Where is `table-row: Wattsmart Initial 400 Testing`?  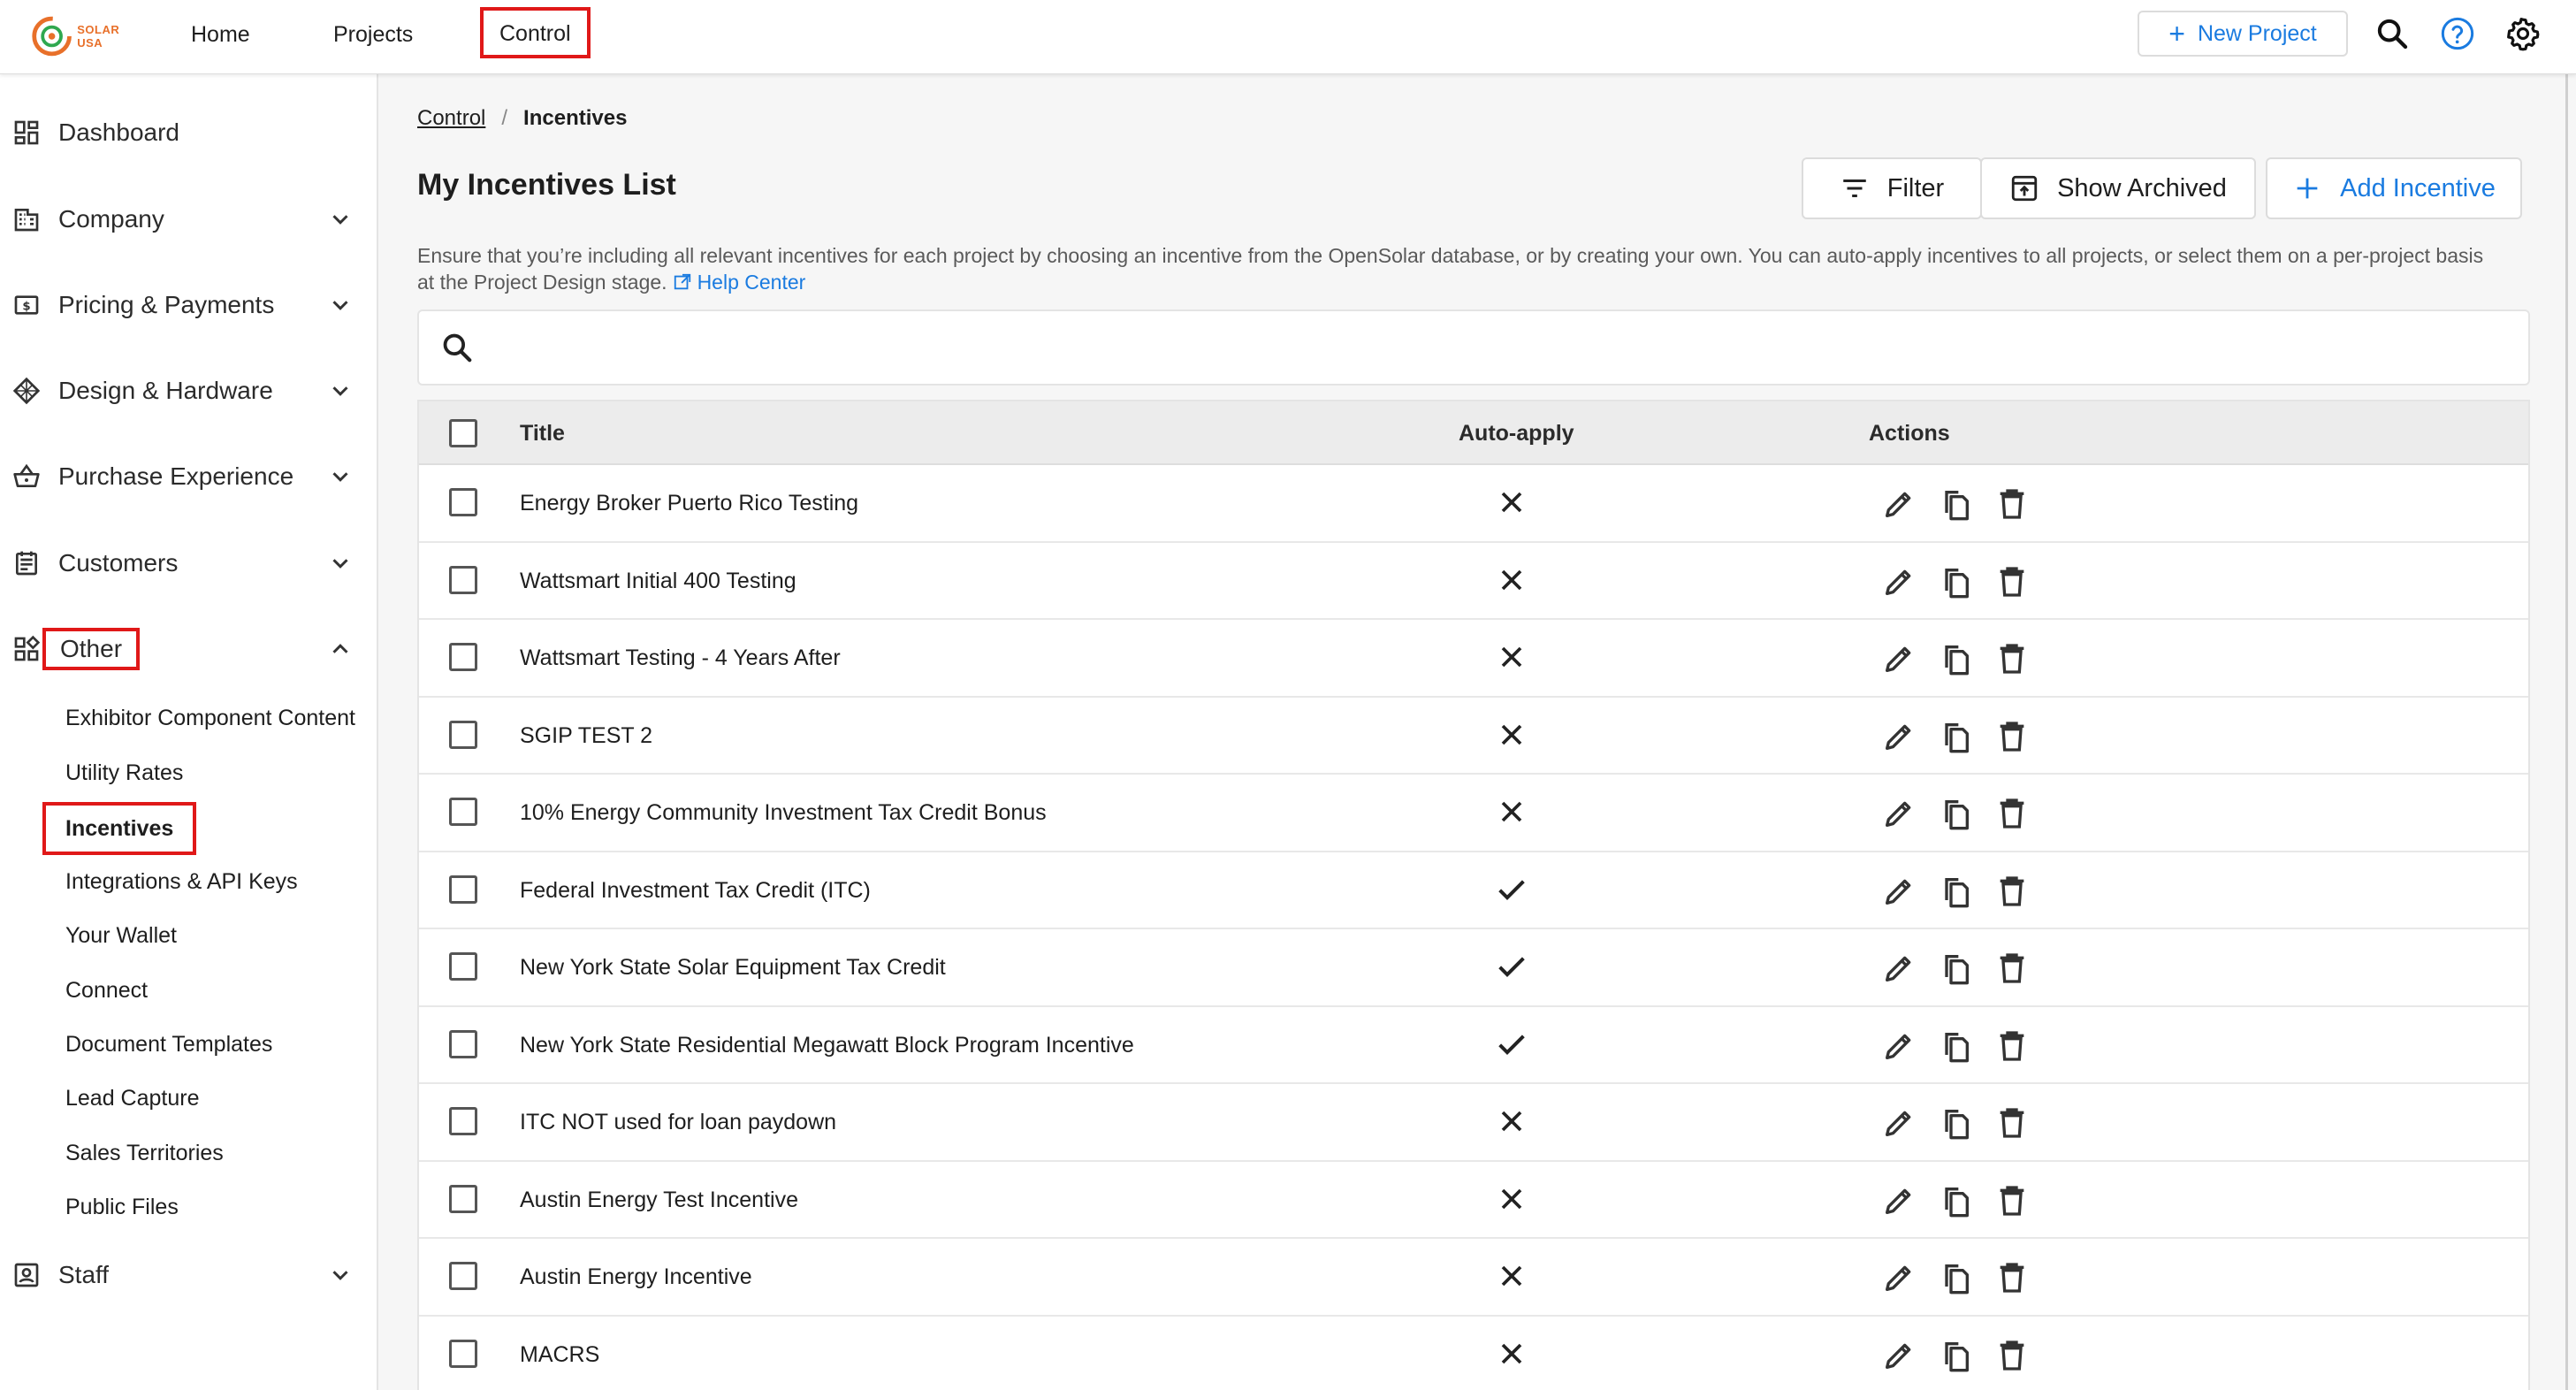
table-row: Wattsmart Initial 400 Testing is located at coordinates (1473, 581).